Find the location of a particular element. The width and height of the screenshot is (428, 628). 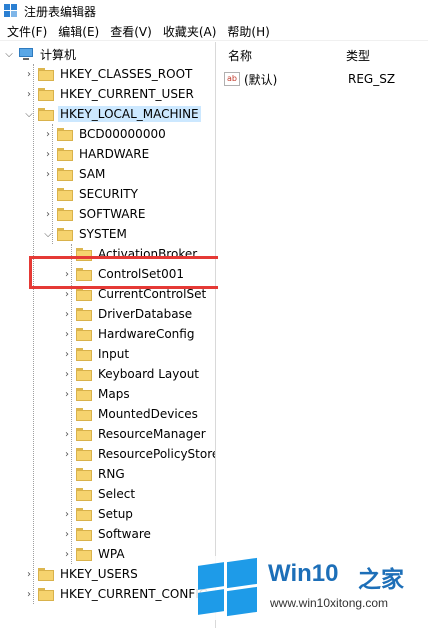

tree-item-label: ResourcePolicyStore is located at coordinates (157, 454).